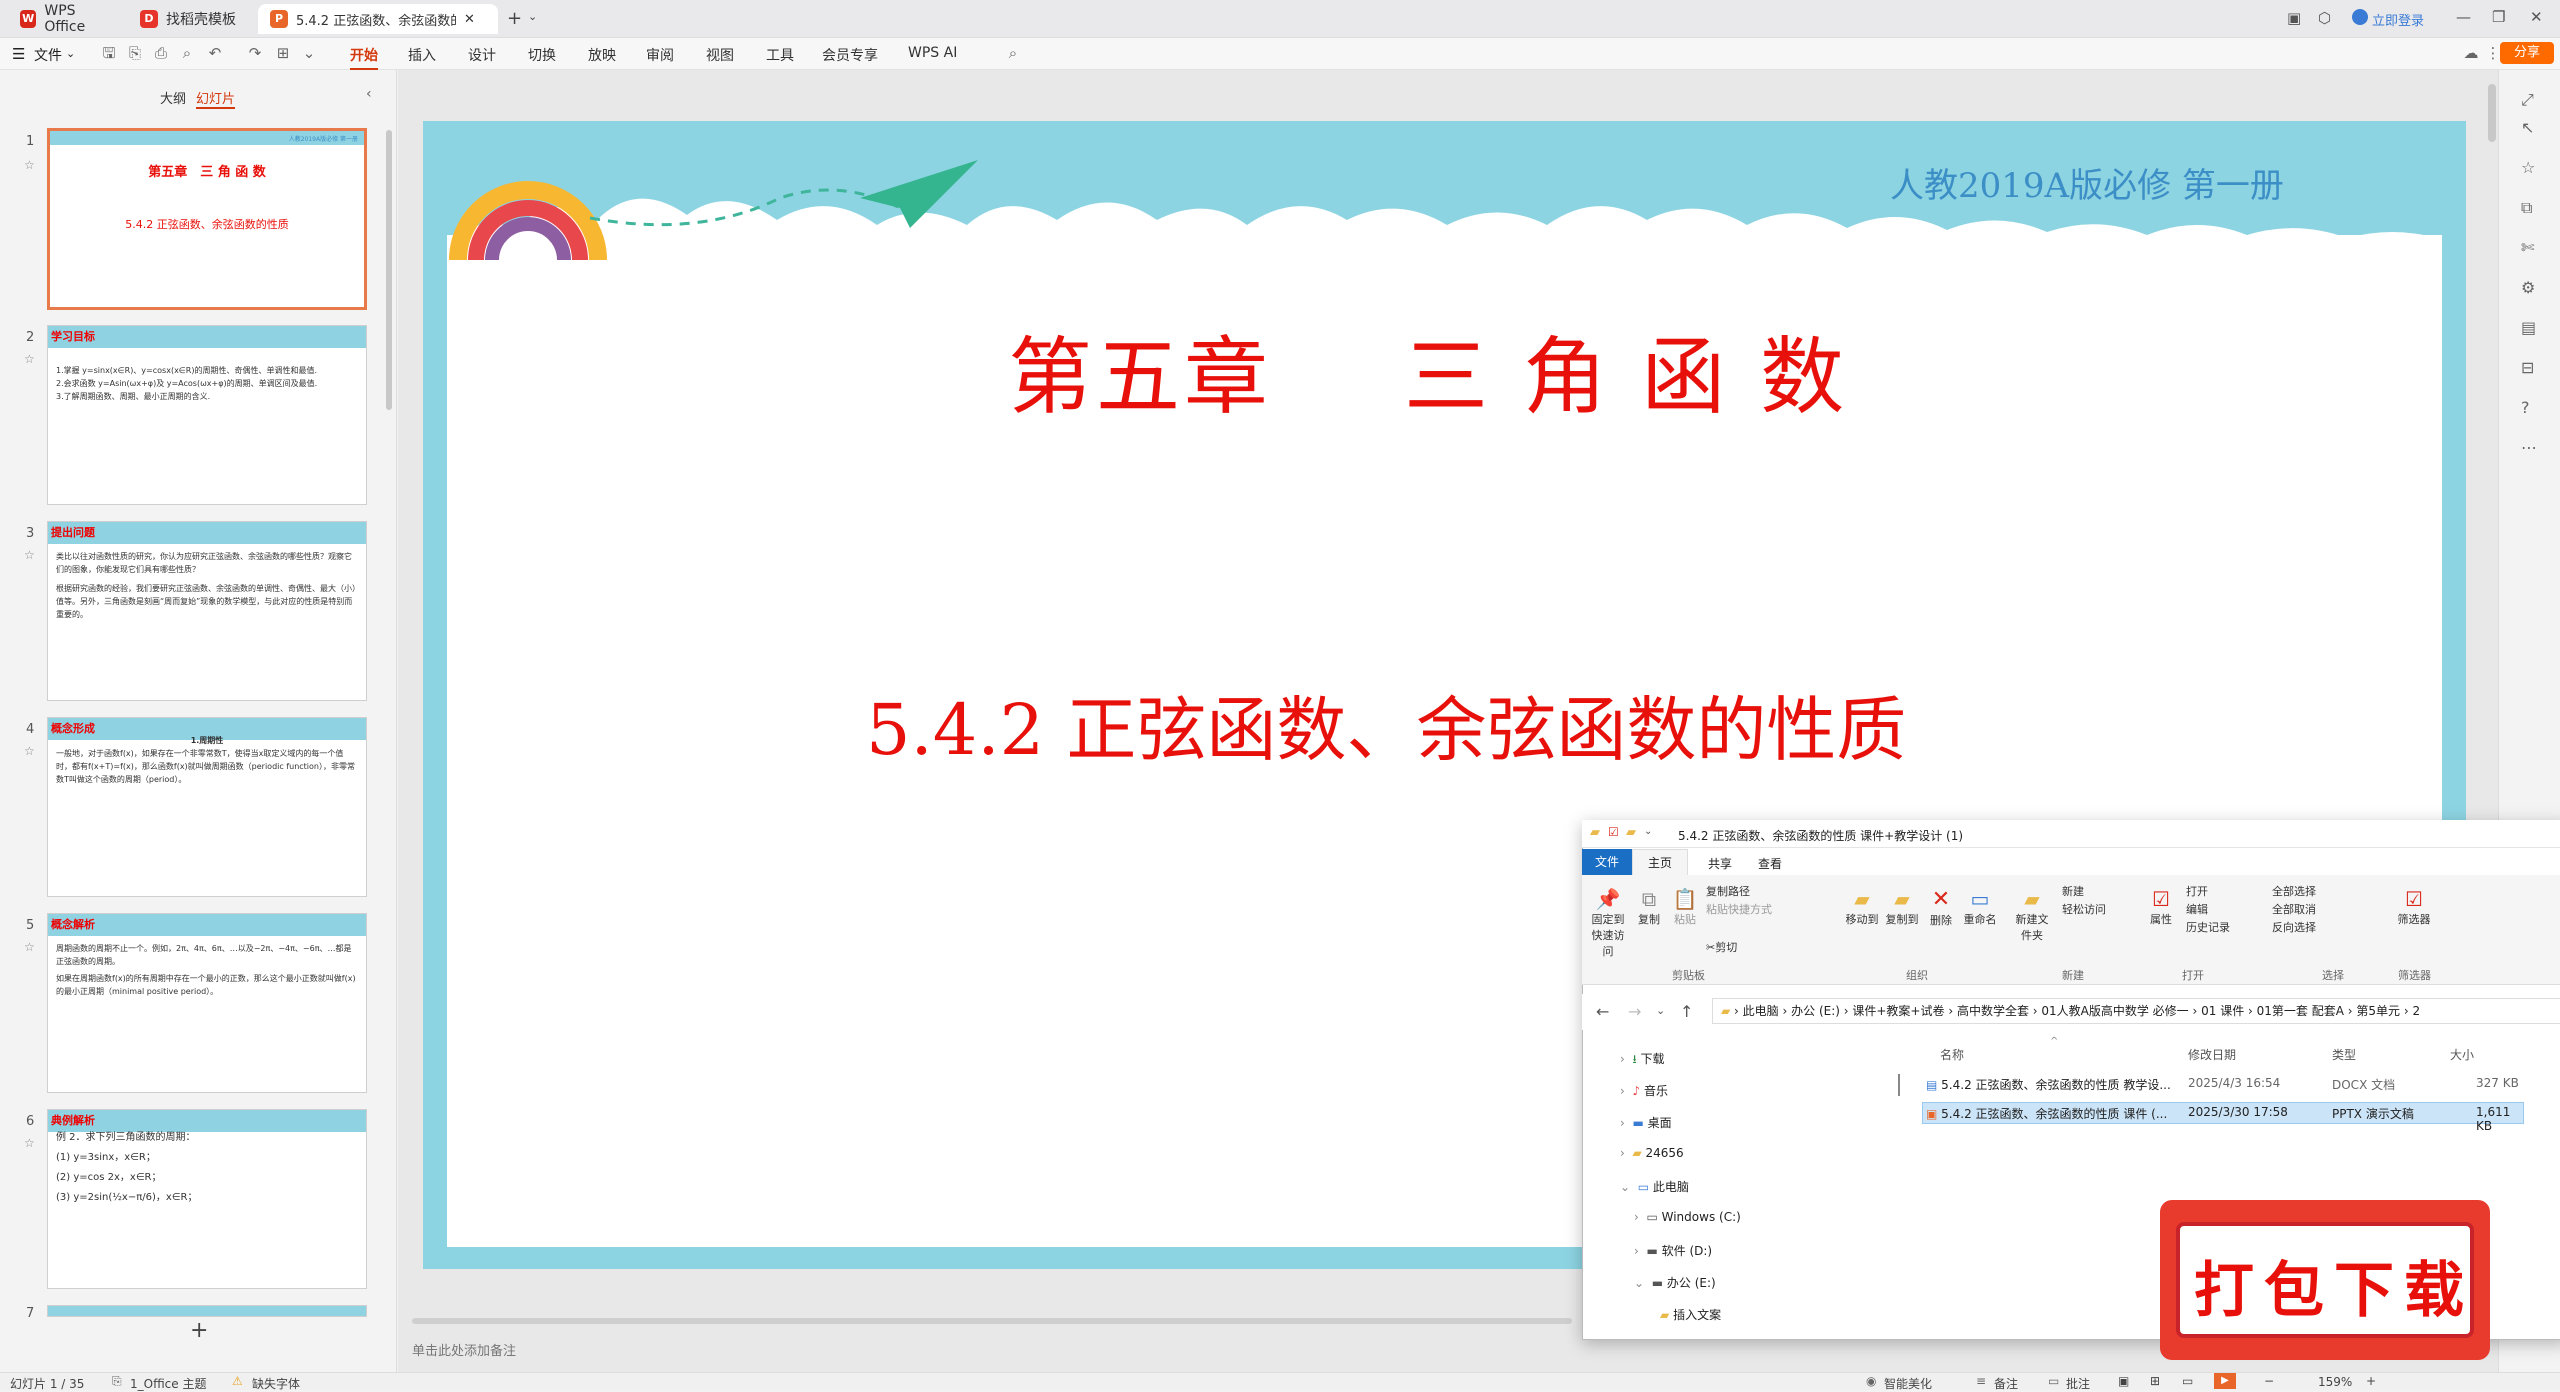 The height and width of the screenshot is (1392, 2560). I want to click on collapse-icon: ‹, so click(369, 94).